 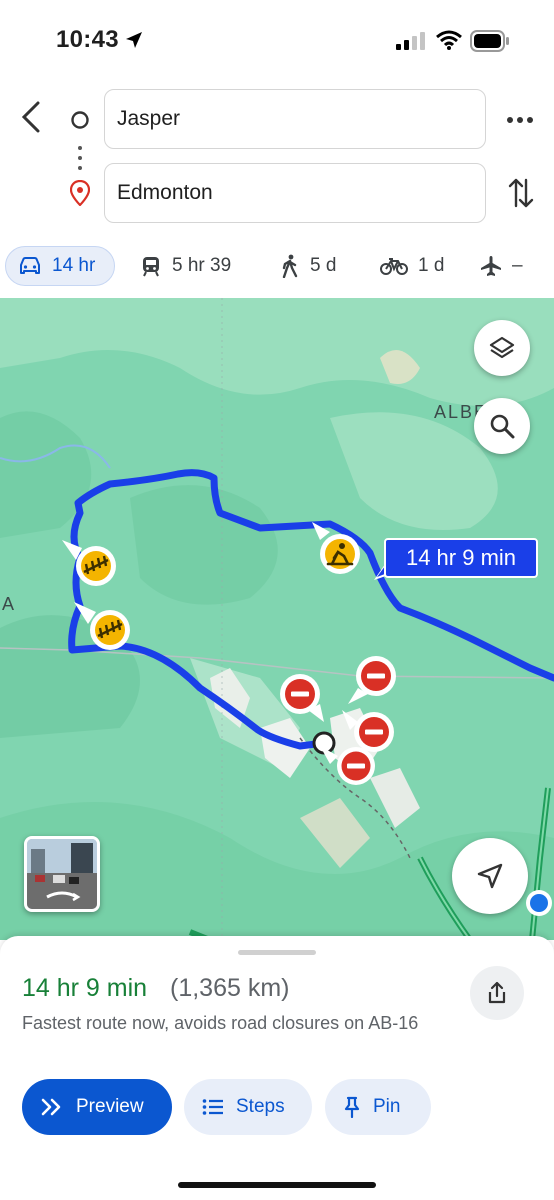 I want to click on mode-tab-walking: 5 d, so click(x=308, y=266).